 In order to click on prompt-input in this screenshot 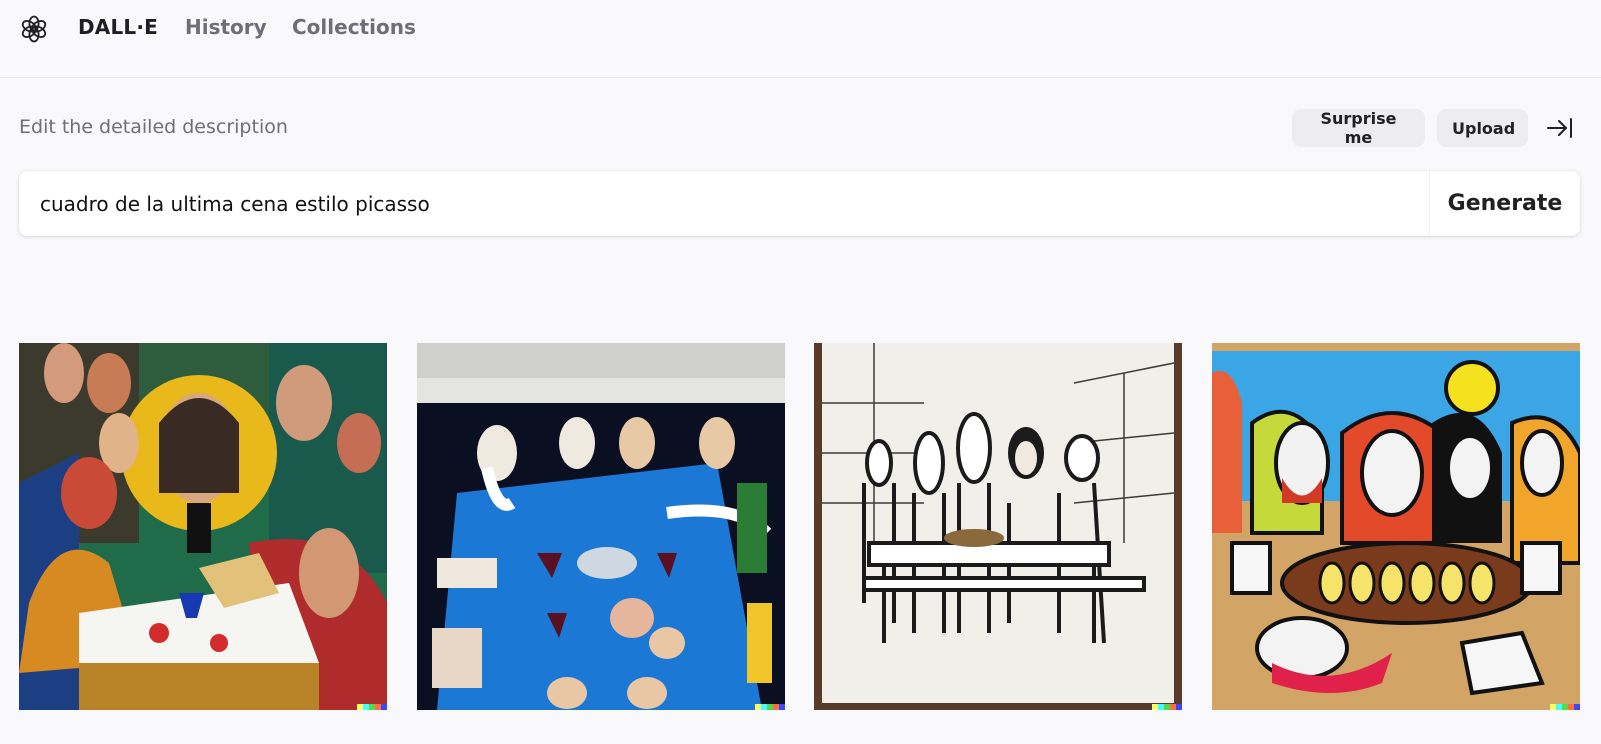, I will do `click(724, 203)`.